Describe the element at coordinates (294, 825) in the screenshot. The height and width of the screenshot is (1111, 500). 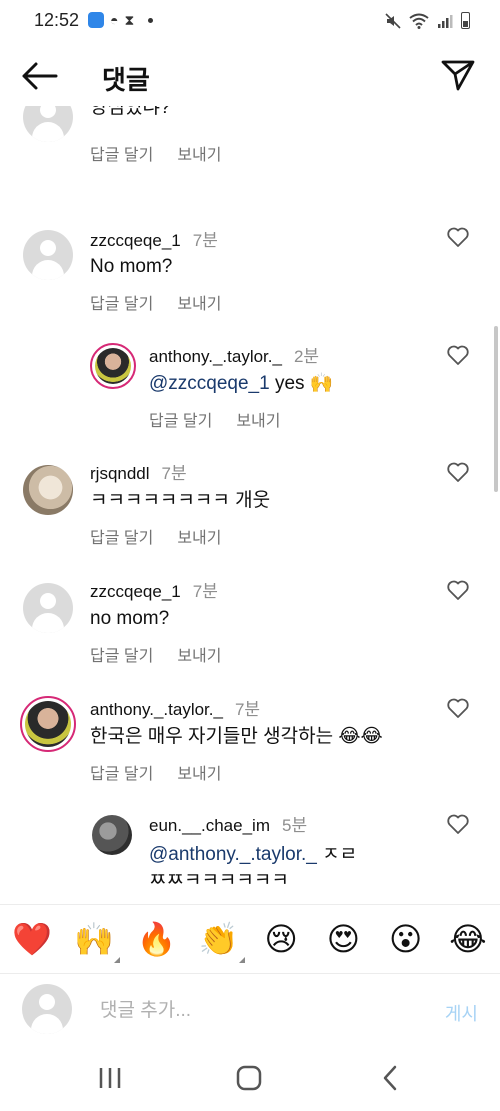
I see `time-ago: 5분` at that location.